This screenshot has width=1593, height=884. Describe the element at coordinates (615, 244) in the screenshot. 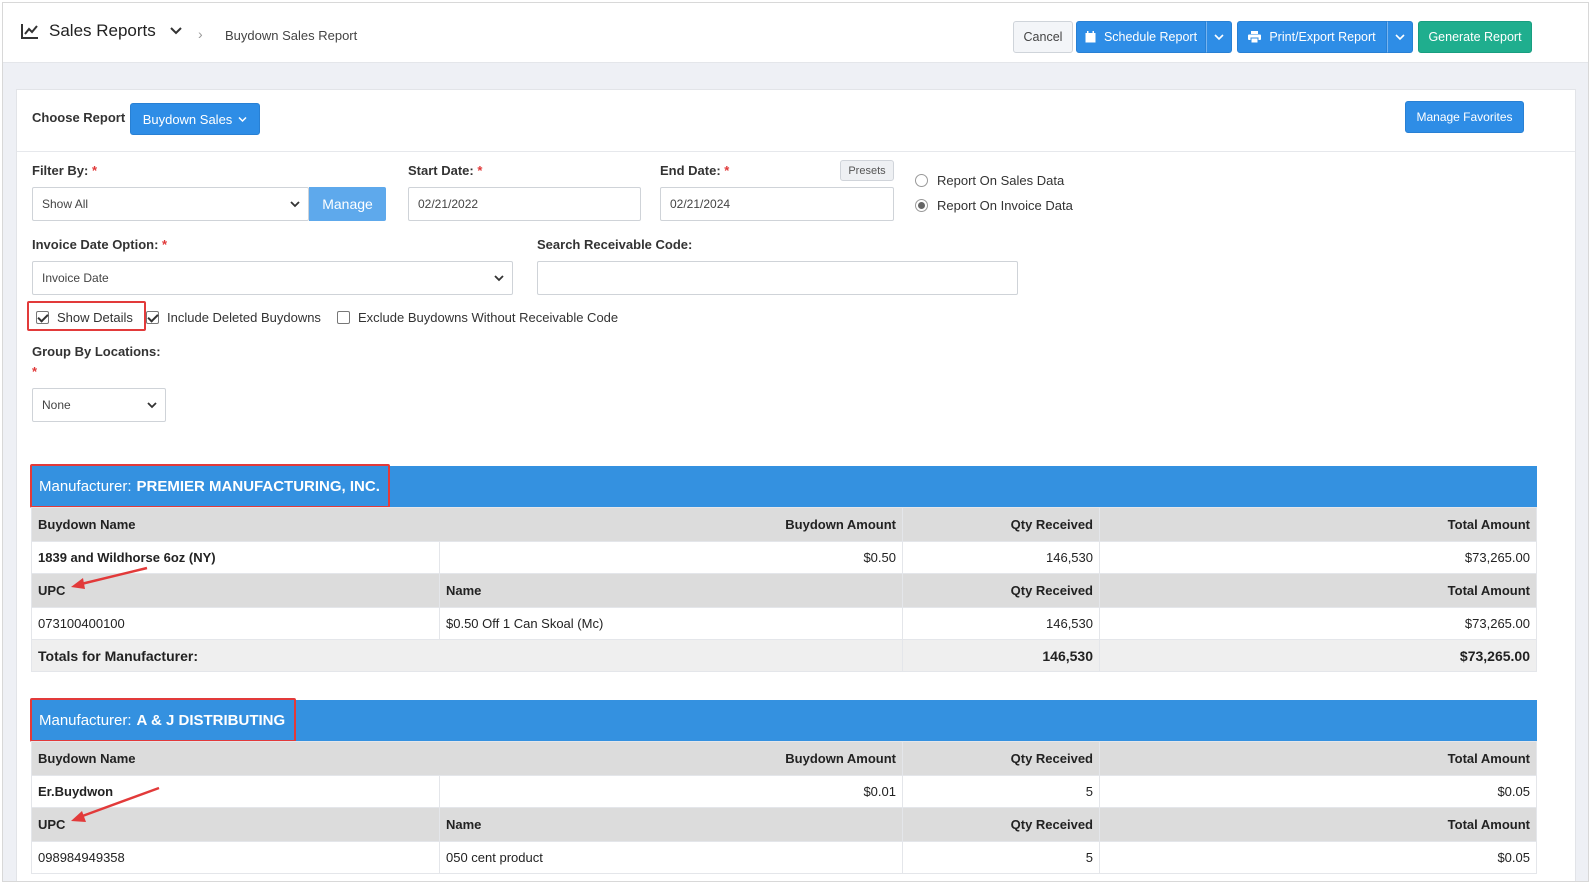

I see `search-receivable-code-label: Search Receivable Code:` at that location.